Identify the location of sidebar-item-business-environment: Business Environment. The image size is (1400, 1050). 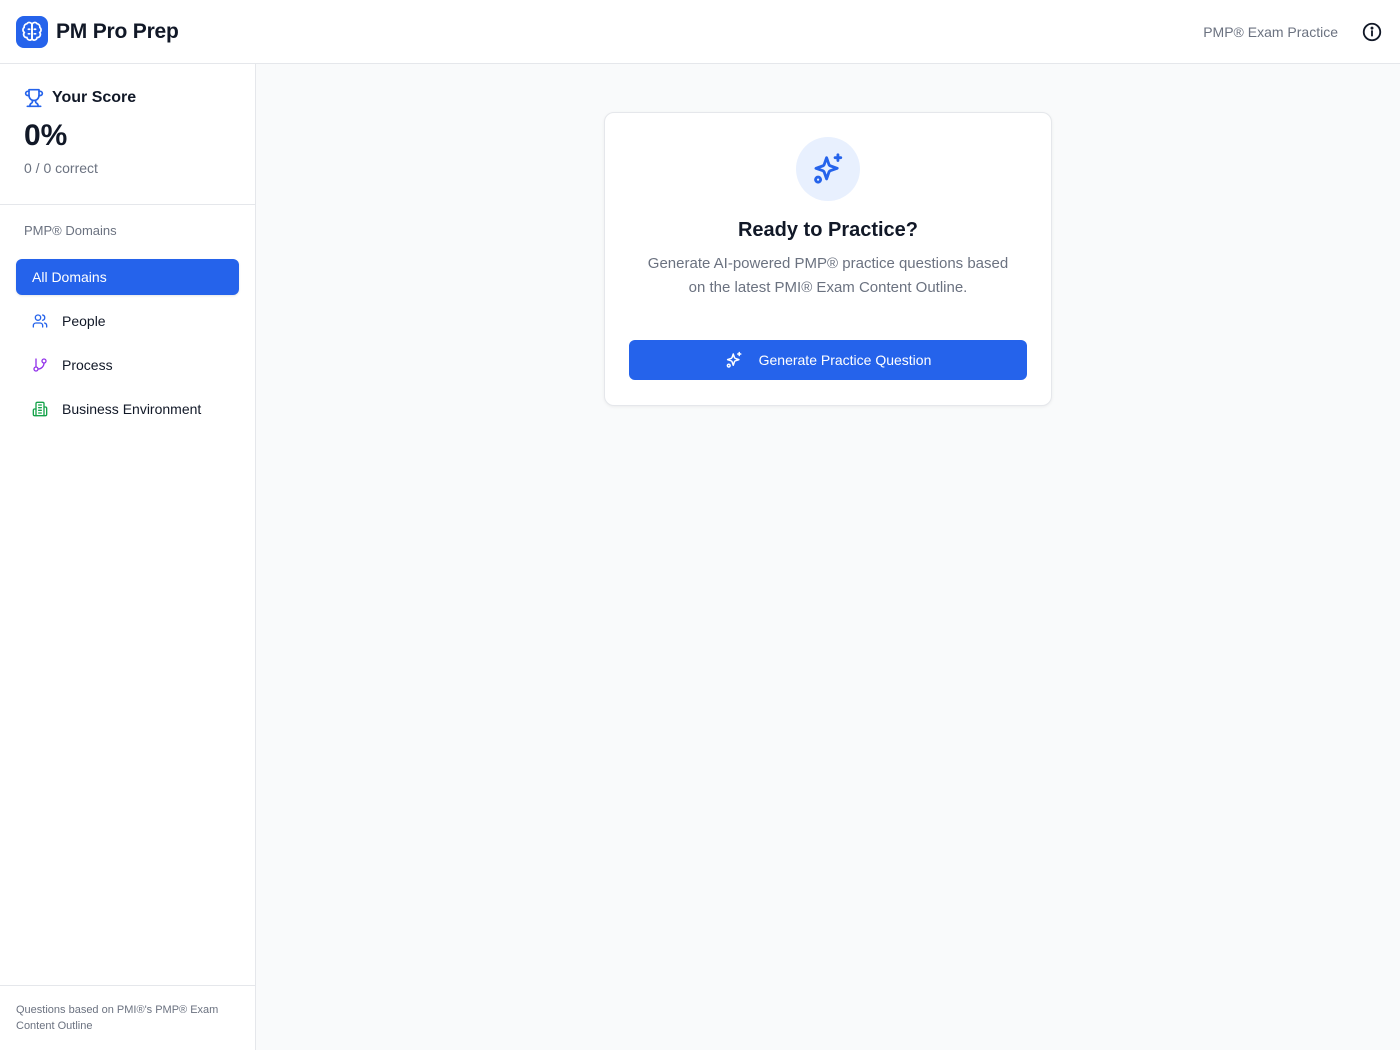
(127, 409).